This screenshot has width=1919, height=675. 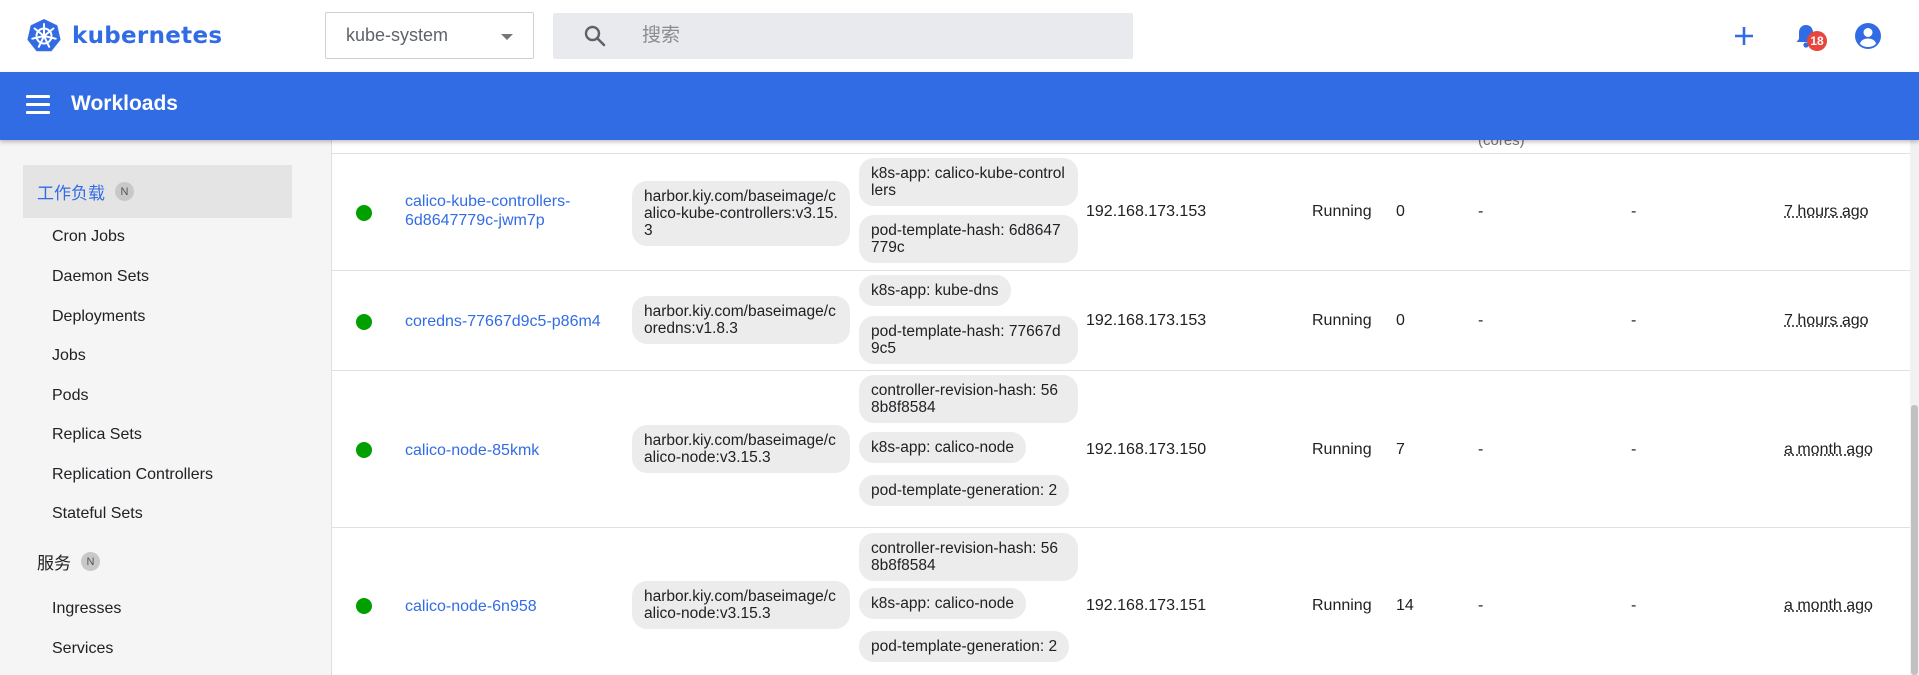 I want to click on notification-count-badge: 18, so click(x=1817, y=41).